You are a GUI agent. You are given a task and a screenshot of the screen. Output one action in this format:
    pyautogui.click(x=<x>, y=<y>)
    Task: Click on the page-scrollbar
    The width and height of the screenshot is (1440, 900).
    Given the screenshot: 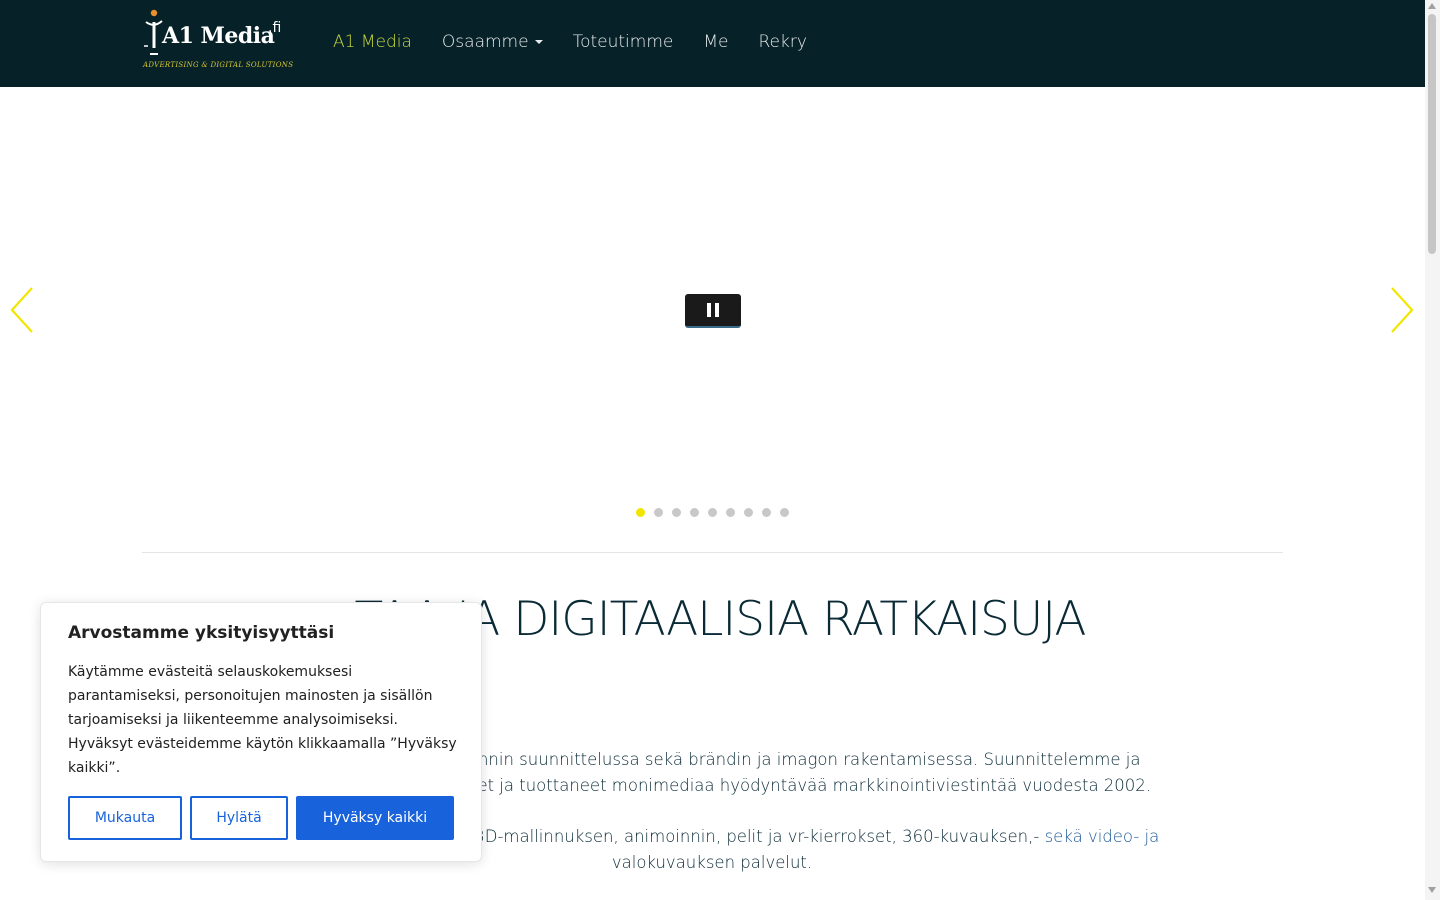 What is the action you would take?
    pyautogui.click(x=1432, y=450)
    